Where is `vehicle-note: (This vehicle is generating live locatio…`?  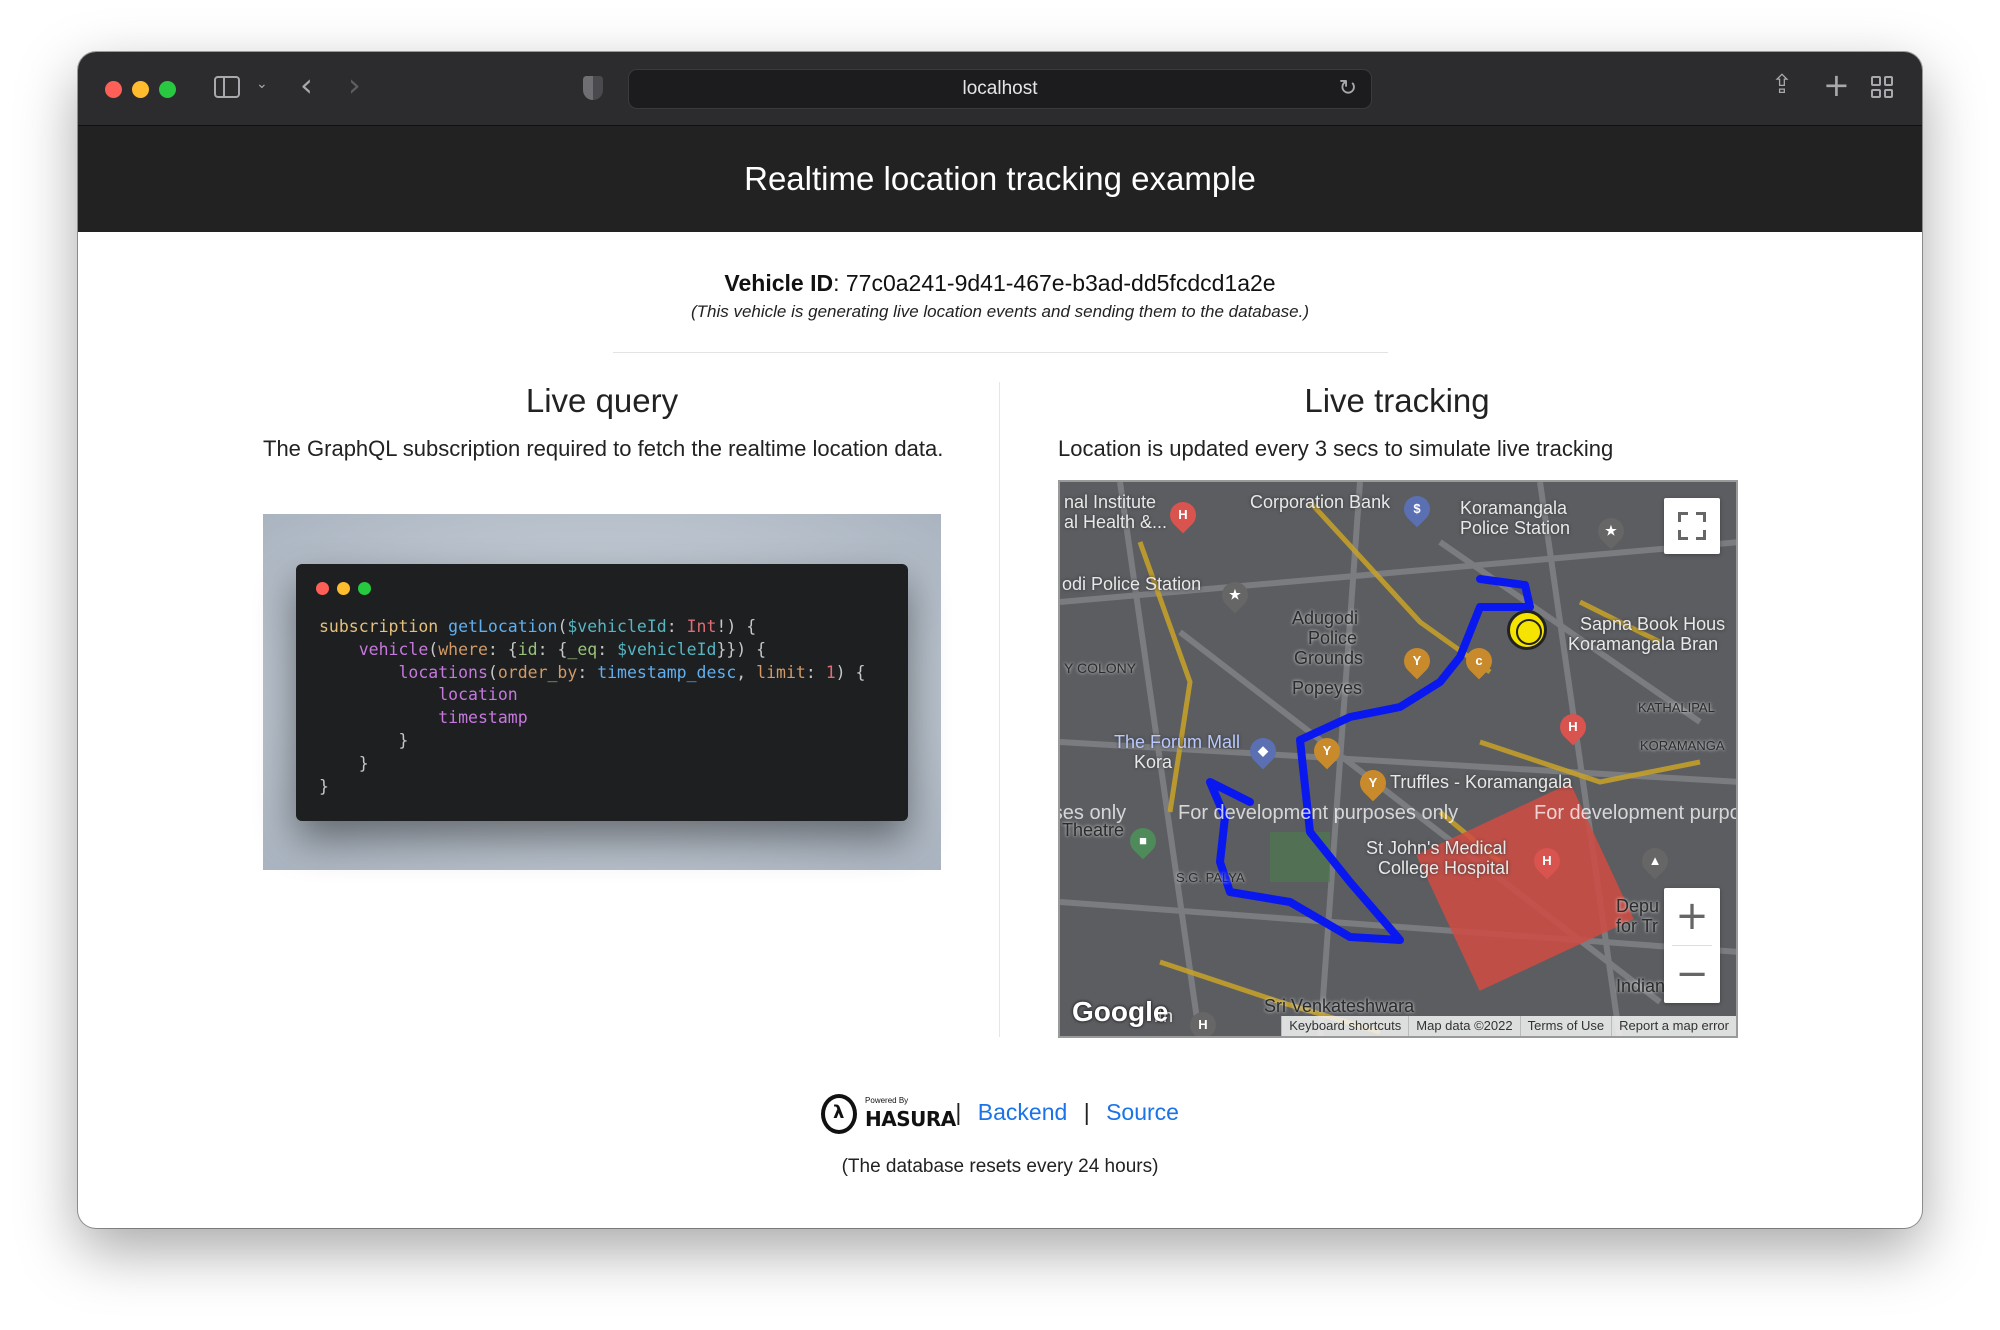
vehicle-note: (This vehicle is generating live locatio… is located at coordinates (1000, 311).